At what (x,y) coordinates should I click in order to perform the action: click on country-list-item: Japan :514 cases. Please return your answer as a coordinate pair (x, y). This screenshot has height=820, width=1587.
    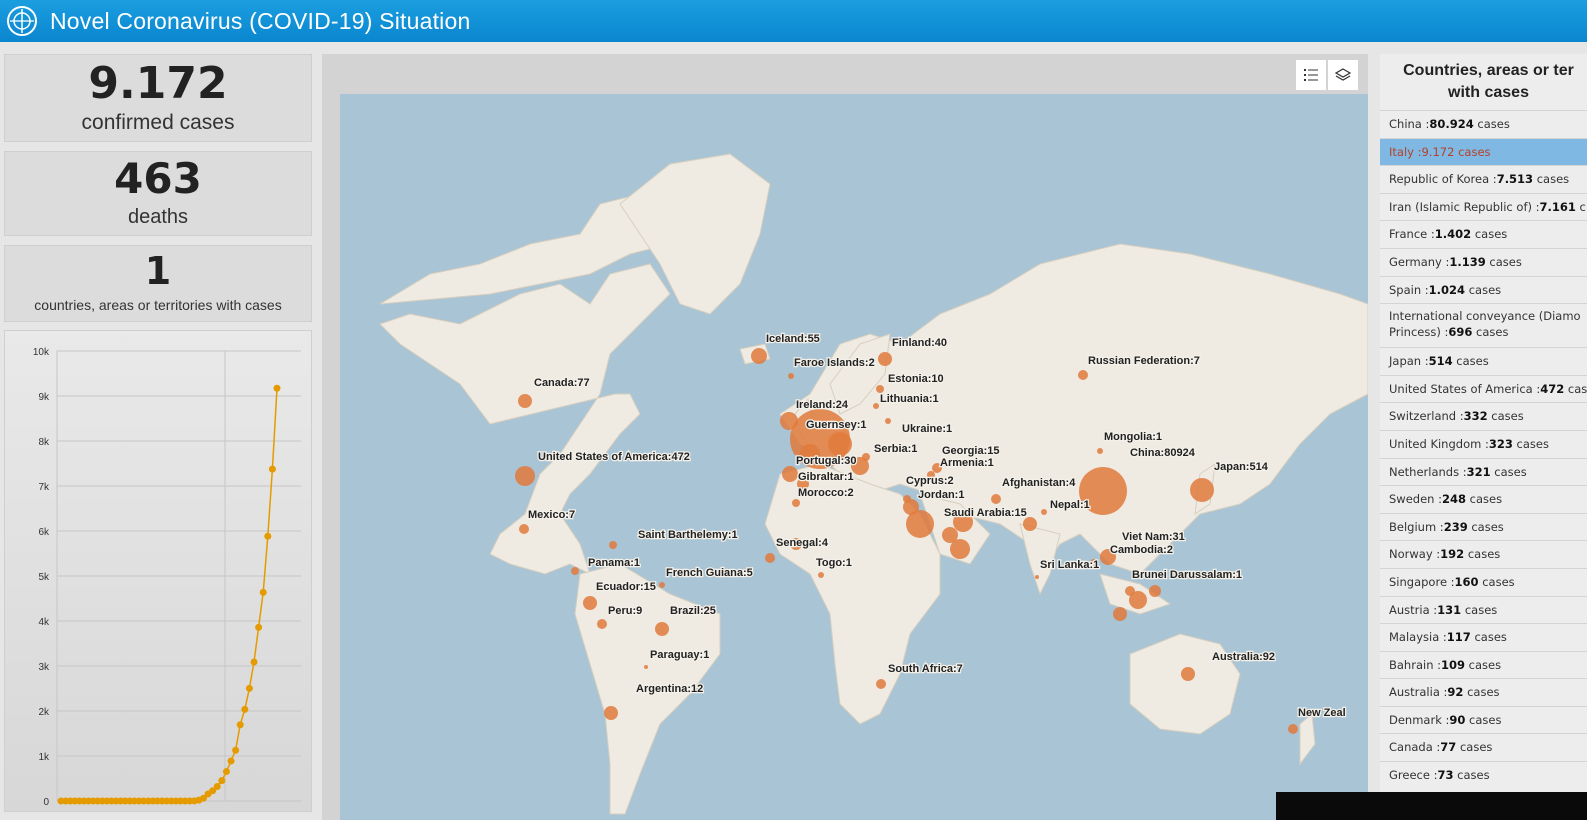
    Looking at the image, I should click on (1483, 361).